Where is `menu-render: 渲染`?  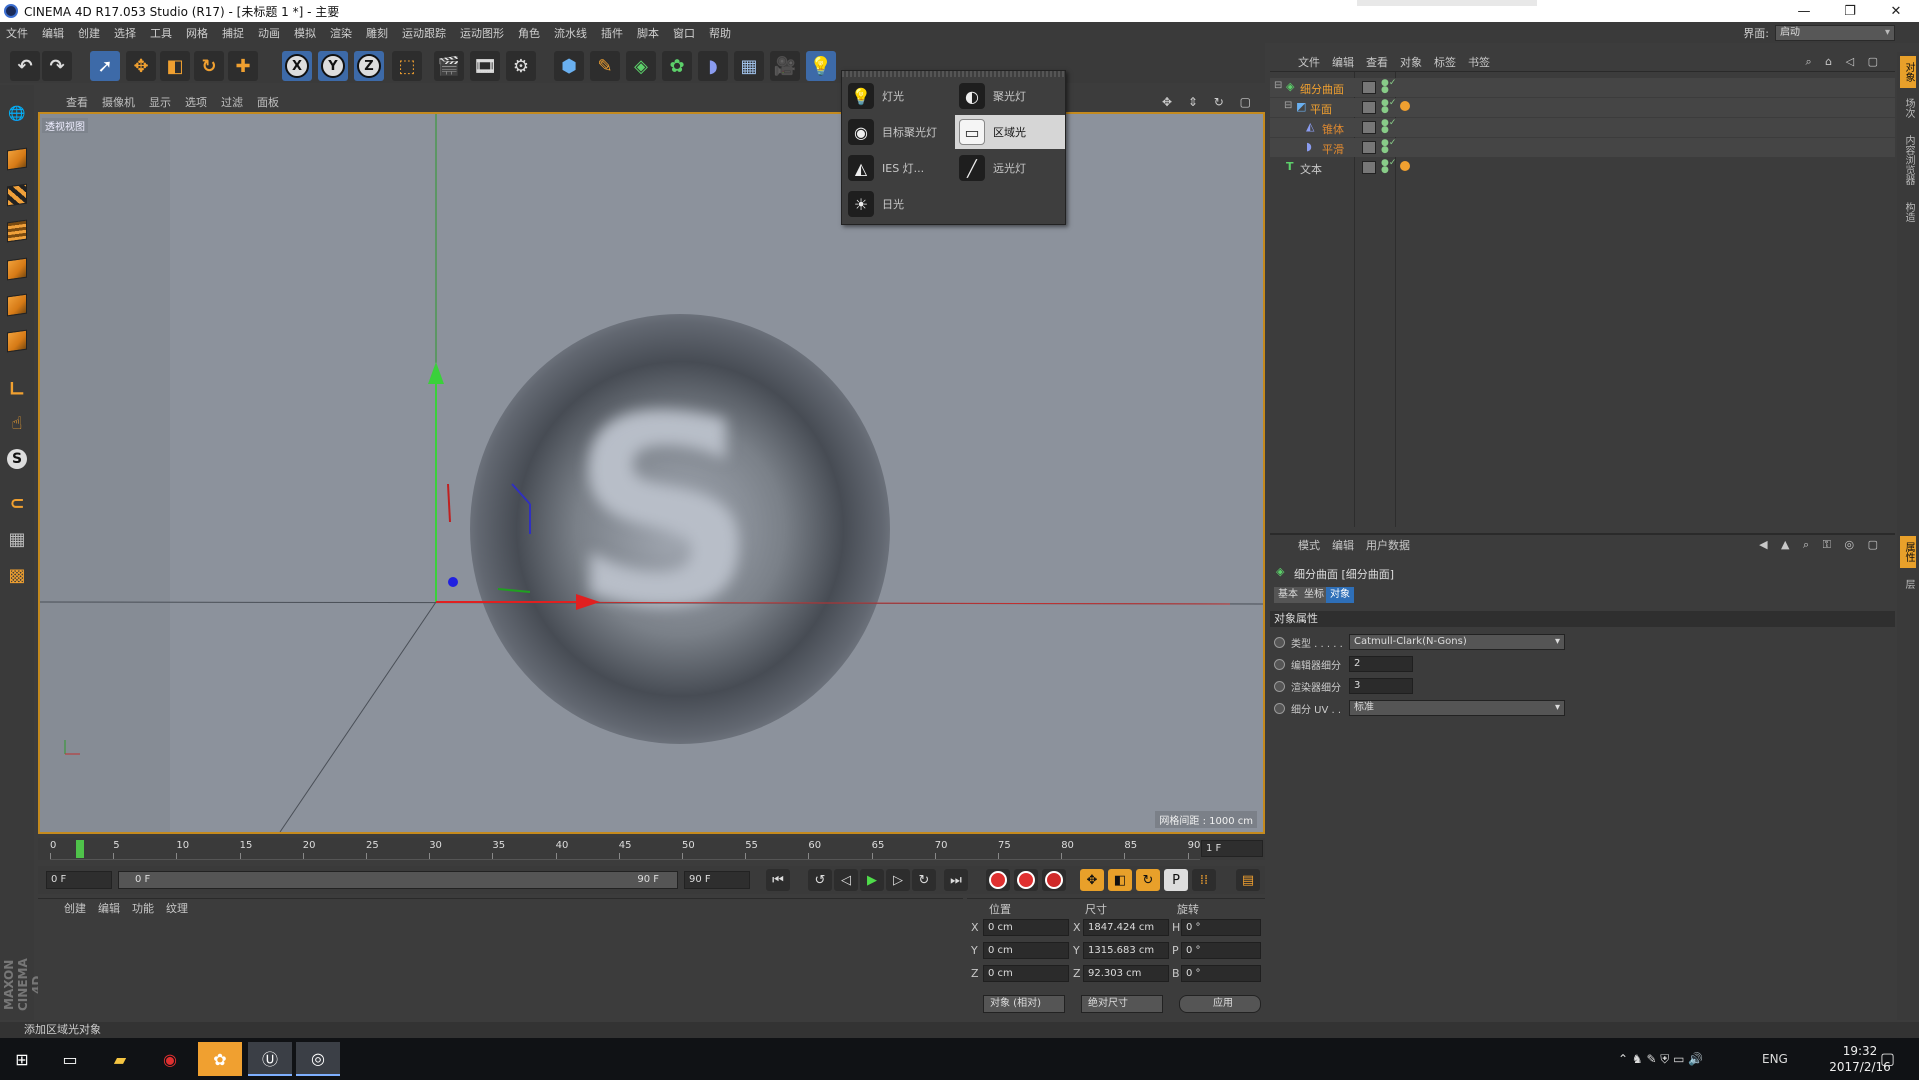 menu-render: 渲染 is located at coordinates (341, 33).